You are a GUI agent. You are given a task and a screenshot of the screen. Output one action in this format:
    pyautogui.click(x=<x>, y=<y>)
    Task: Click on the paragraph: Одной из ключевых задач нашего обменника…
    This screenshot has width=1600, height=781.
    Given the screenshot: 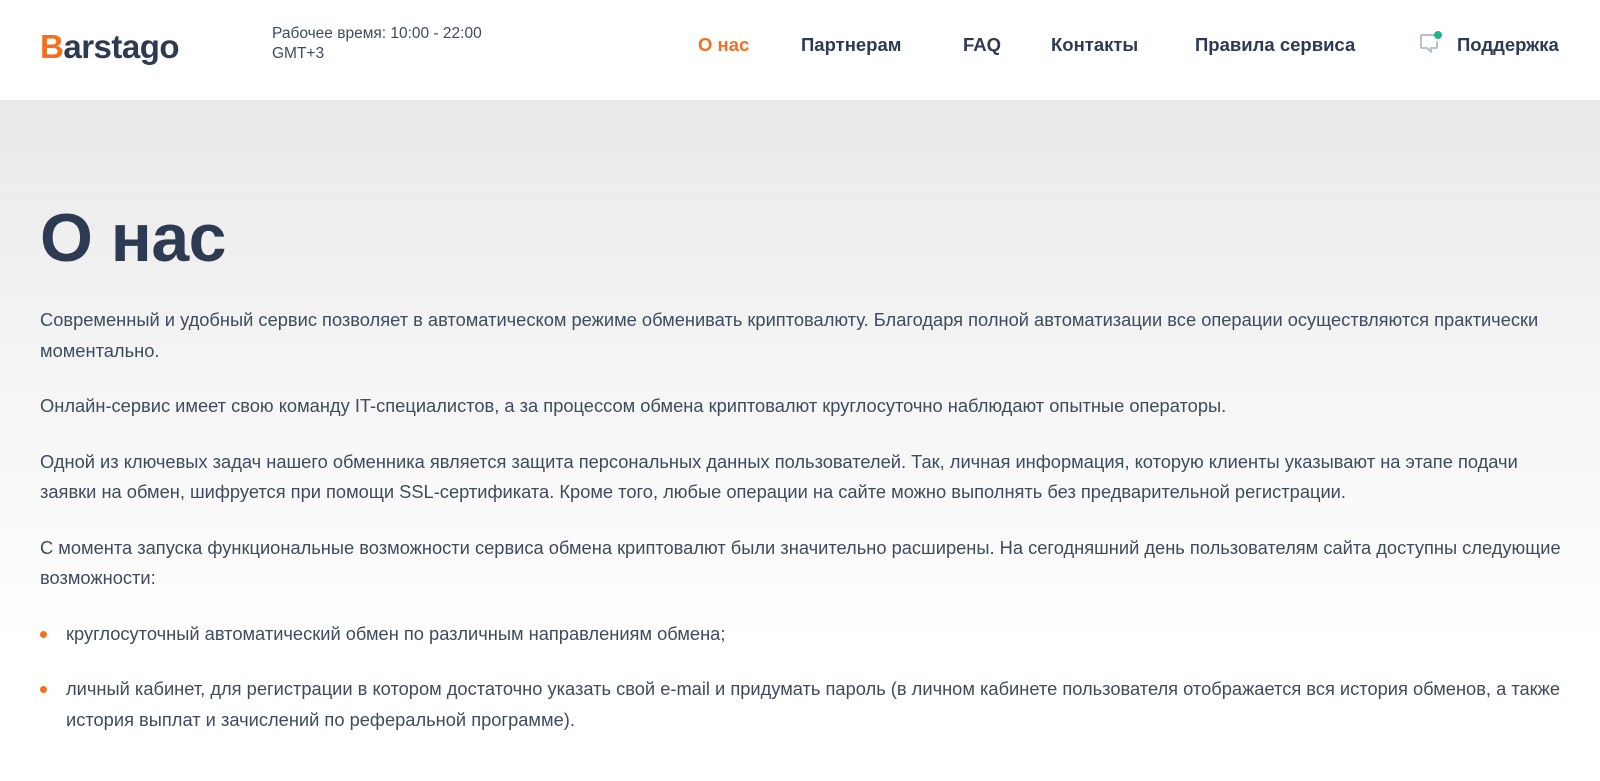 What is the action you would take?
    pyautogui.click(x=779, y=476)
    